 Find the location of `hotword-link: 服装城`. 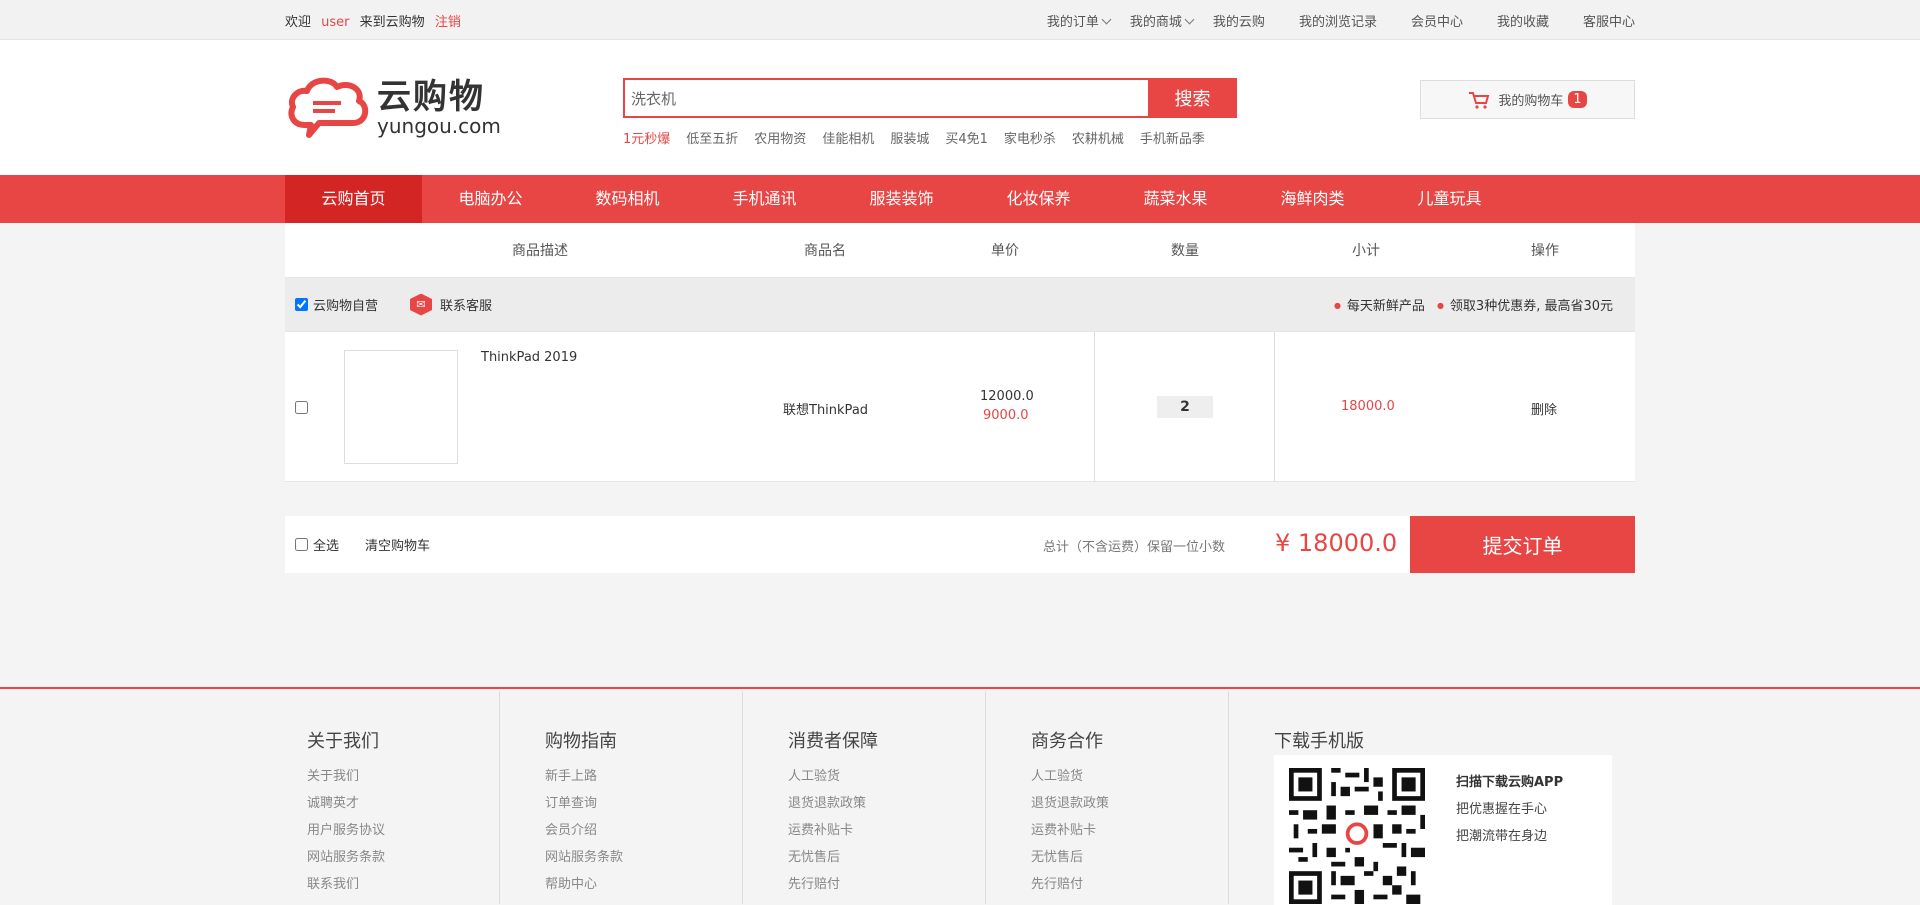

hotword-link: 服装城 is located at coordinates (909, 137).